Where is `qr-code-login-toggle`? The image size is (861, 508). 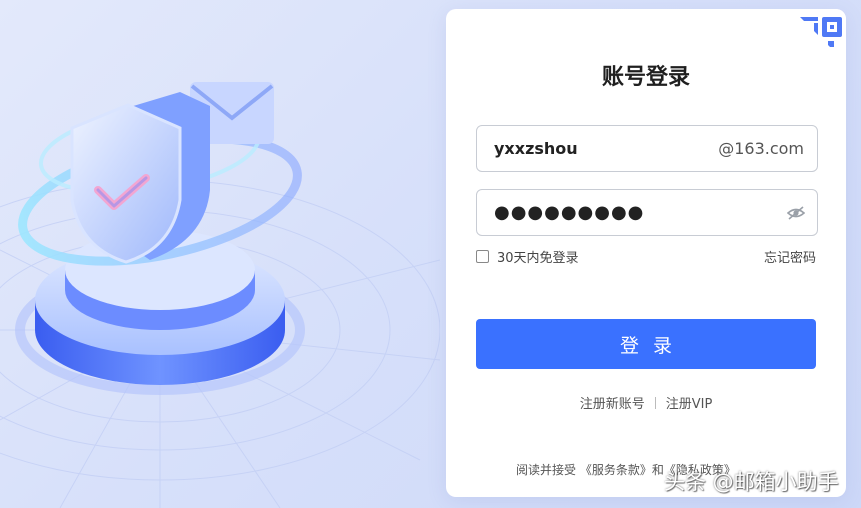
qr-code-login-toggle is located at coordinates (819, 36).